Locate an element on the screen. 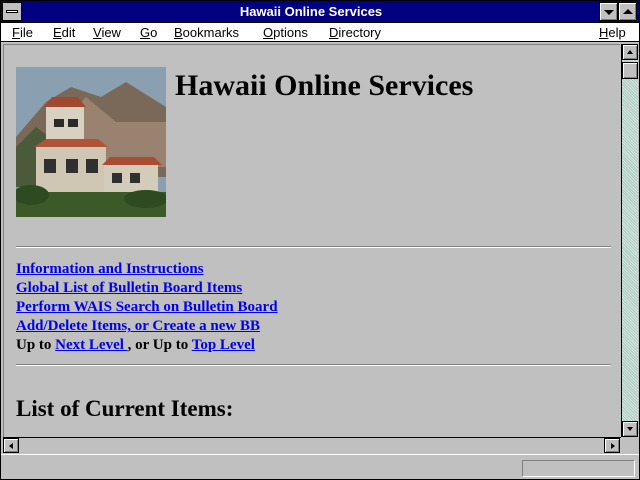 This screenshot has width=640, height=480. scroll-right-button is located at coordinates (612, 445).